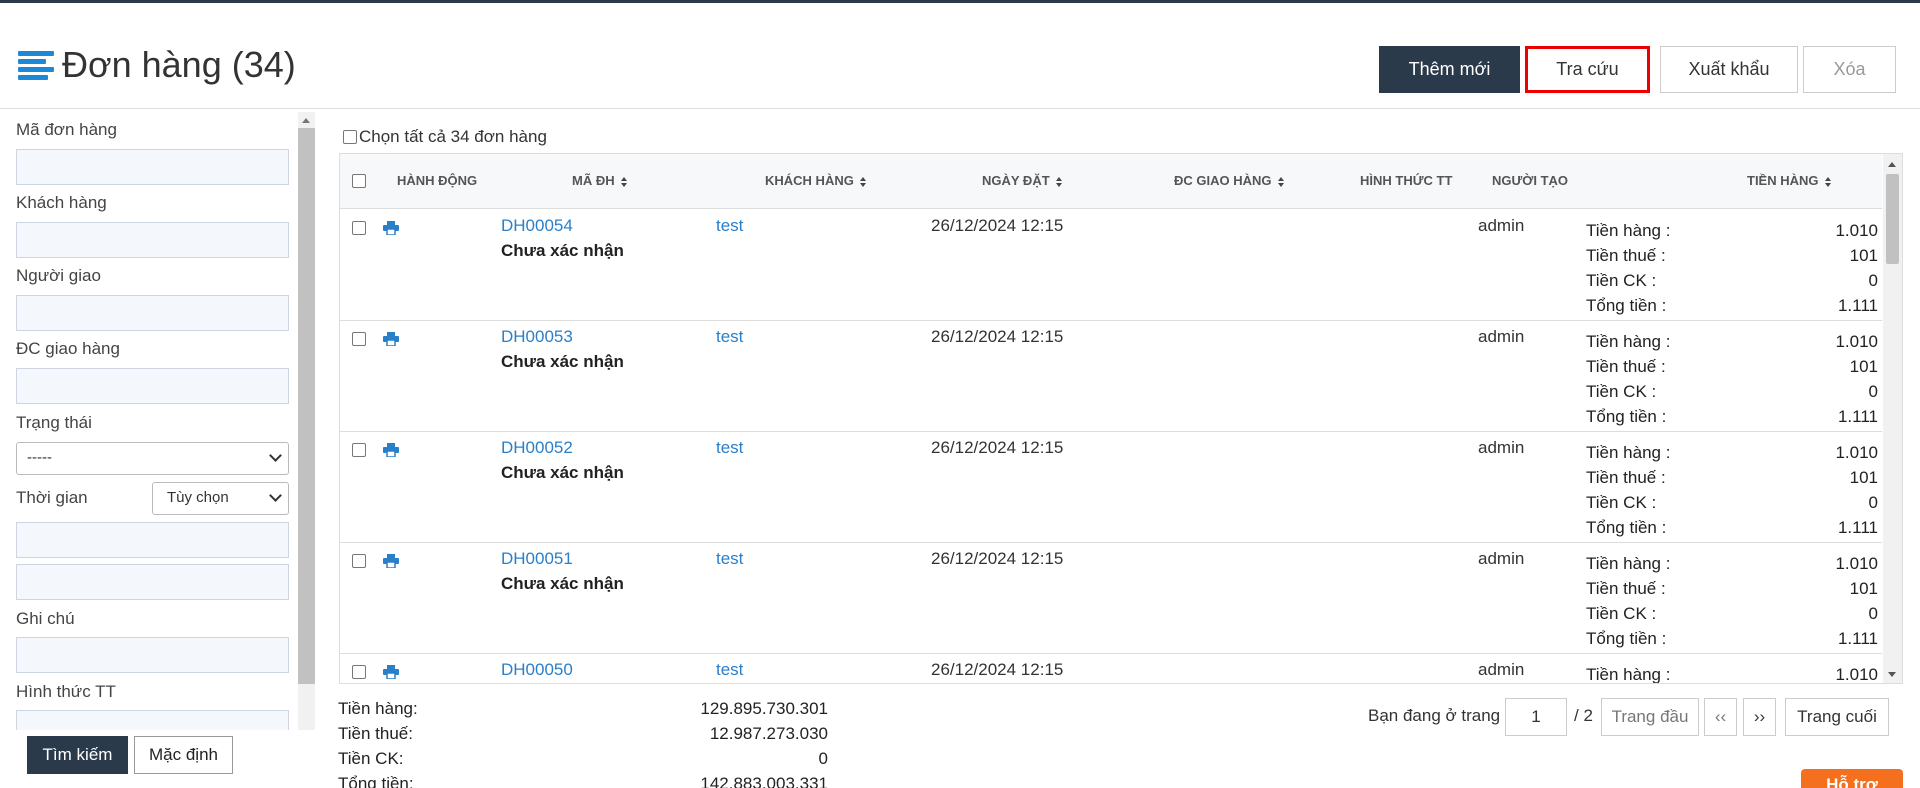  What do you see at coordinates (152, 386) in the screenshot?
I see `address-input` at bounding box center [152, 386].